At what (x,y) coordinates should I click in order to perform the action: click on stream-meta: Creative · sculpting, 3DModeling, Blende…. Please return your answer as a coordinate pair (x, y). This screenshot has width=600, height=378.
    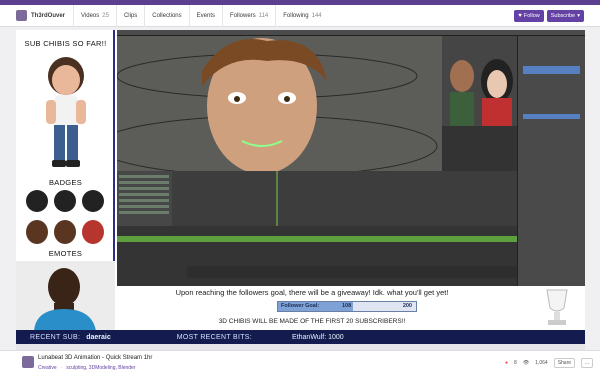
    Looking at the image, I should click on (87, 368).